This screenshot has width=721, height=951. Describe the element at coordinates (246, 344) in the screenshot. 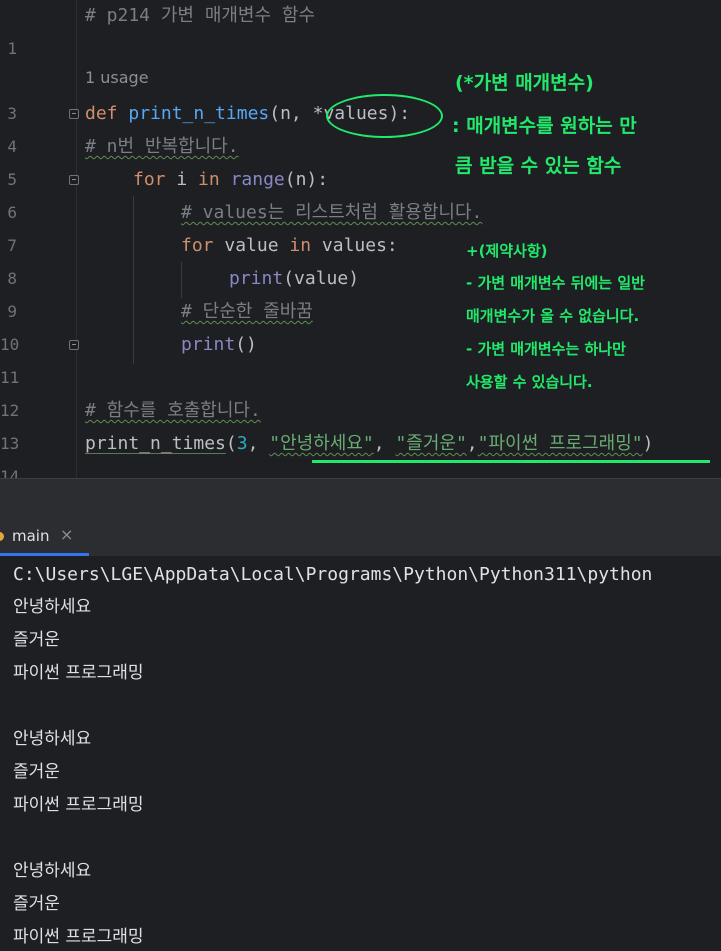

I see `print-args: ()` at that location.